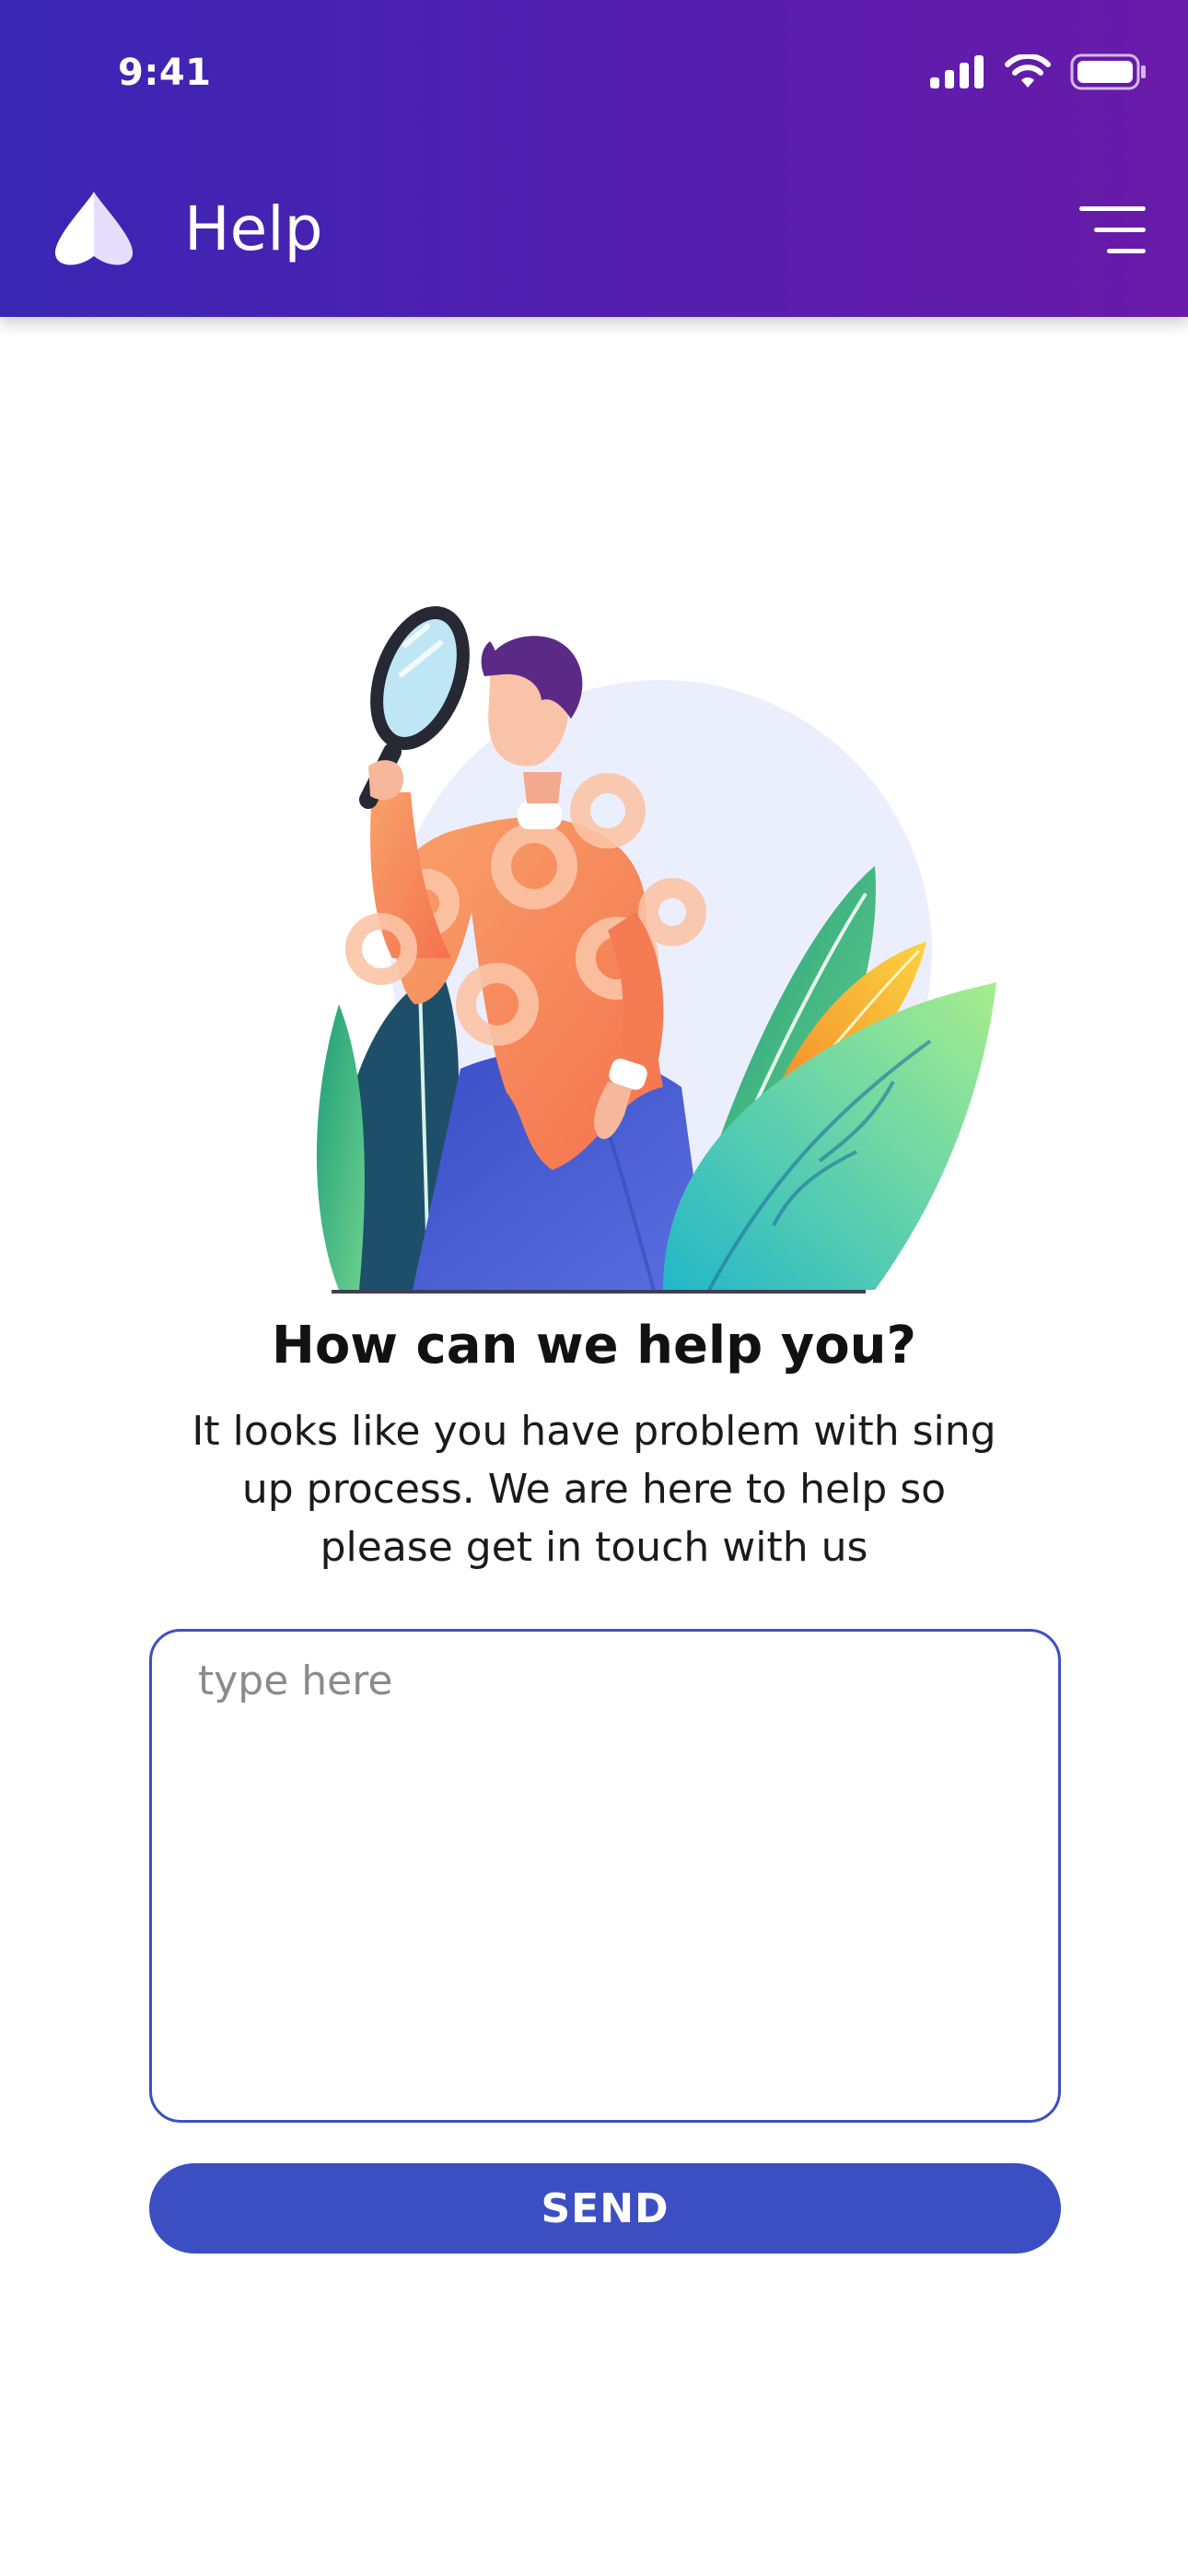 This screenshot has height=2576, width=1188. Describe the element at coordinates (605, 1876) in the screenshot. I see `message-input` at that location.